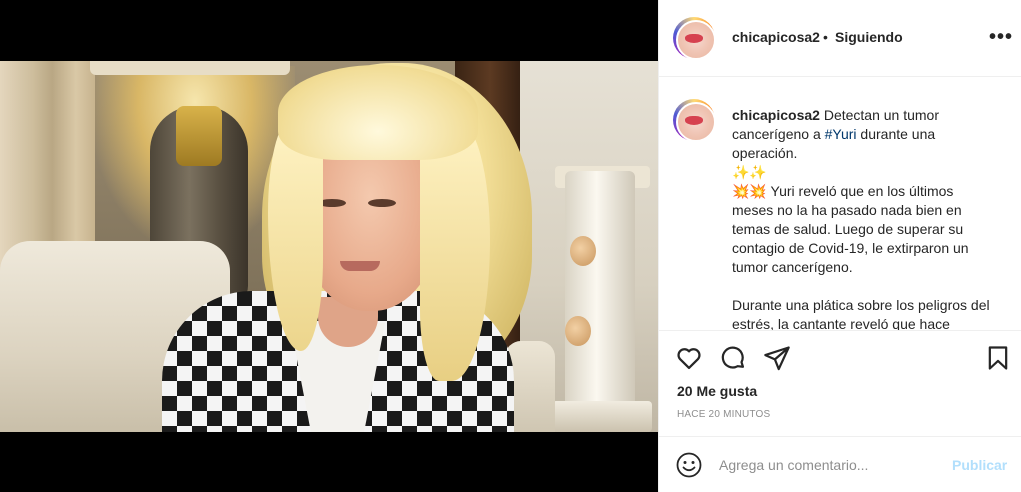  What do you see at coordinates (733, 358) in the screenshot?
I see `comment-icon` at bounding box center [733, 358].